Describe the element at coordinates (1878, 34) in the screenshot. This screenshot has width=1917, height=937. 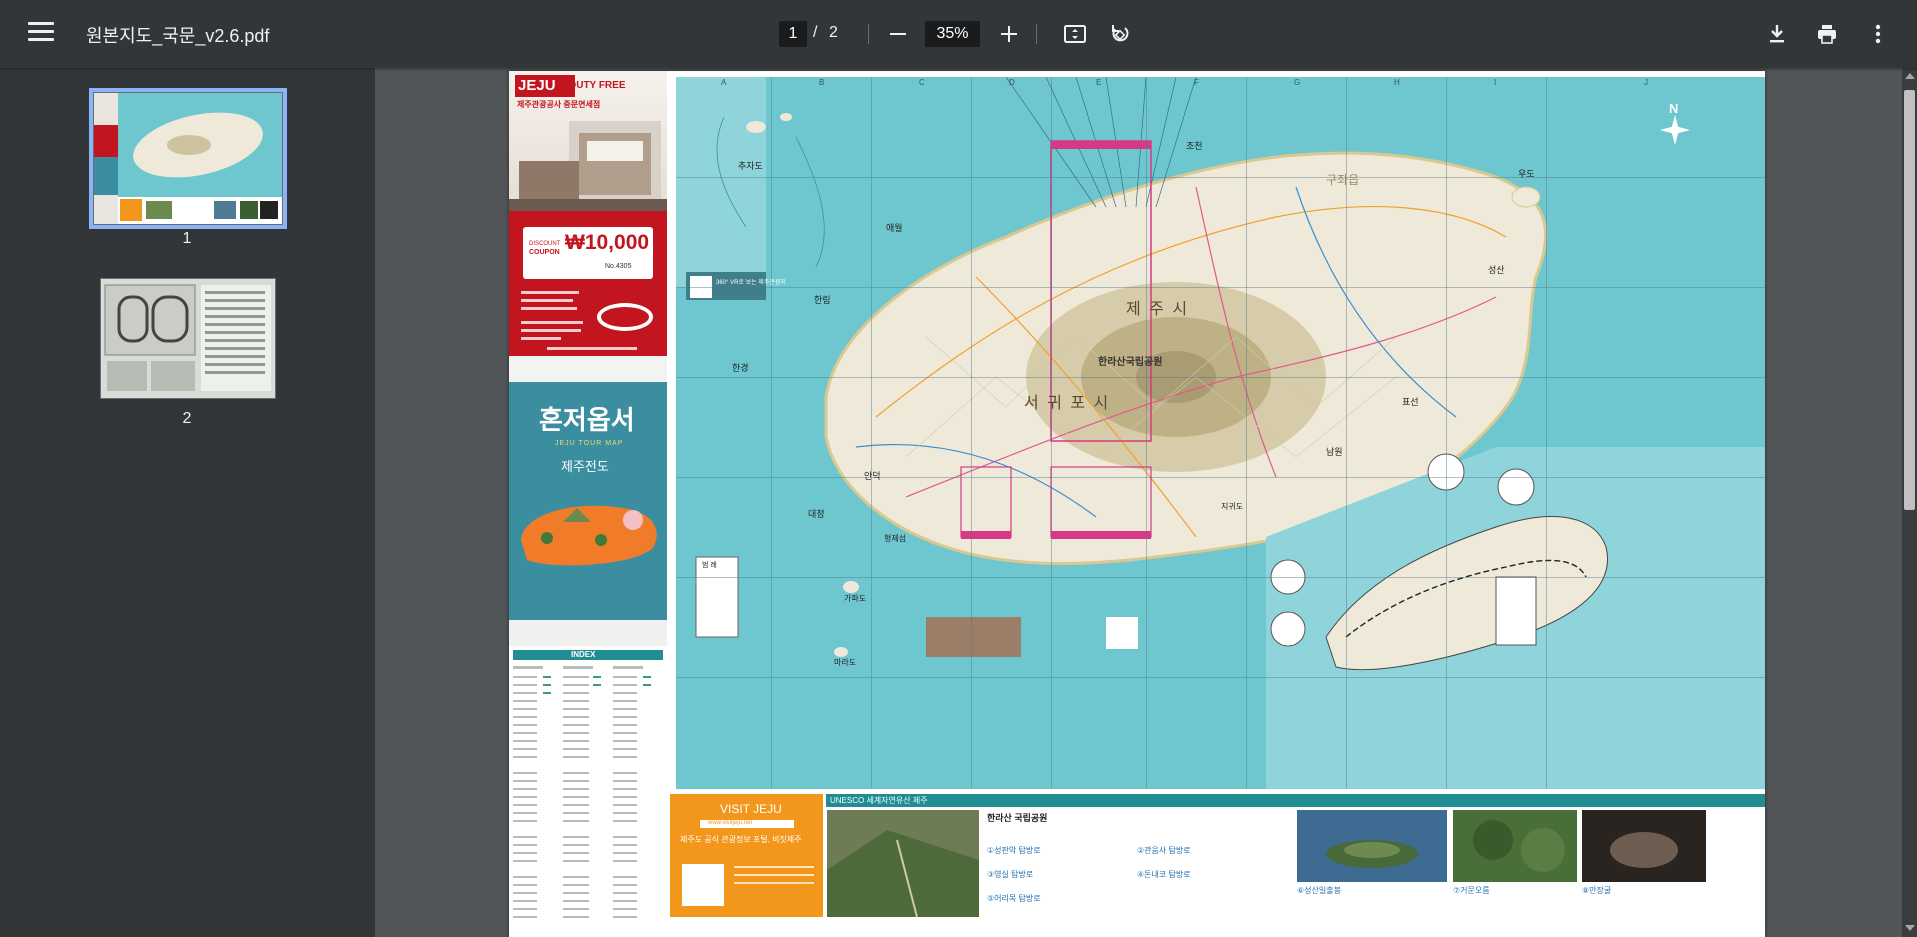
I see `more-vert-icon` at that location.